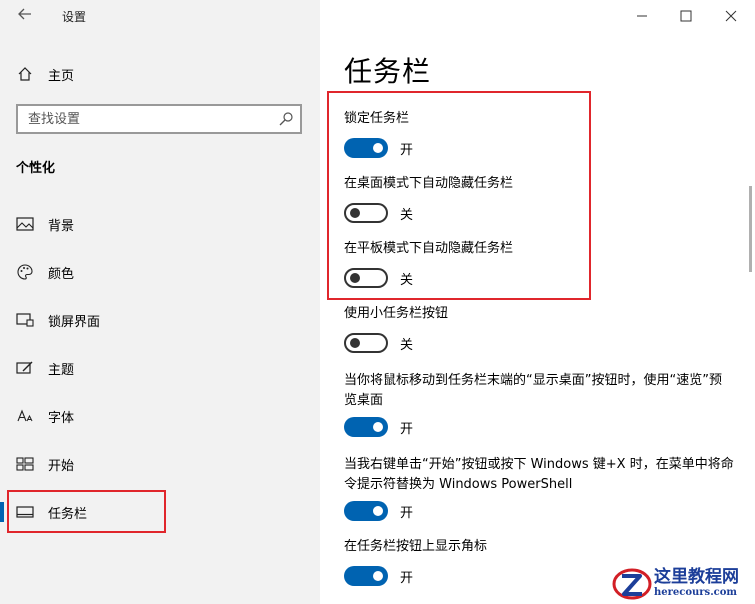  What do you see at coordinates (160, 320) in the screenshot?
I see `sidebar-item-lock-screen: 锁屏界面` at bounding box center [160, 320].